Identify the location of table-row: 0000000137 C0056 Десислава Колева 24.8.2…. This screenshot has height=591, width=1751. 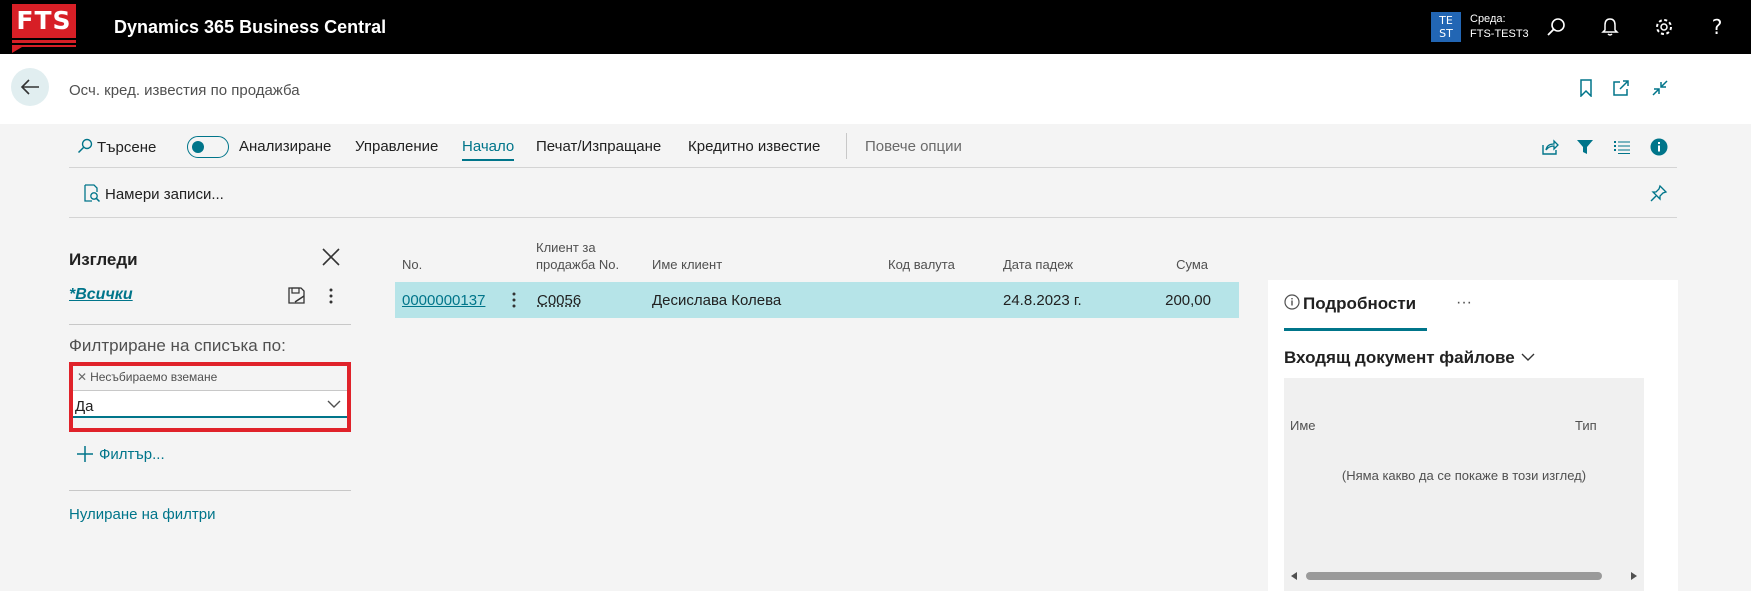
(817, 300).